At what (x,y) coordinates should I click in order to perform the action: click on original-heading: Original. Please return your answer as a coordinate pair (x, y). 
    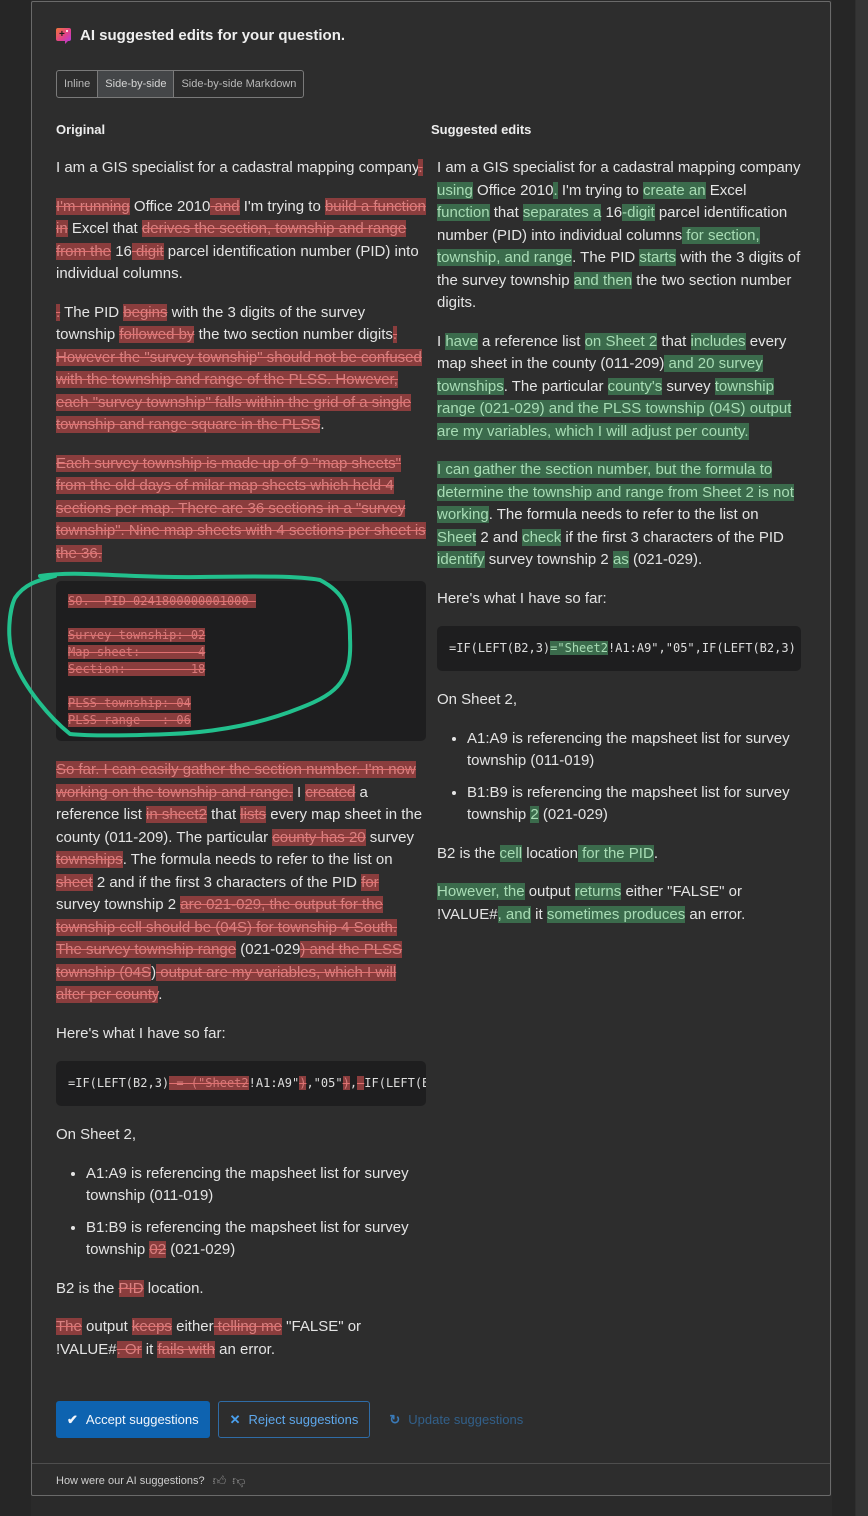
    Looking at the image, I should click on (81, 129).